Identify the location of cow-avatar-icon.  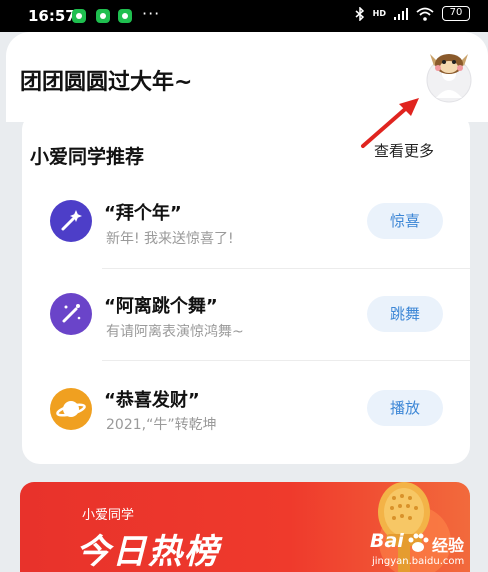
(449, 78).